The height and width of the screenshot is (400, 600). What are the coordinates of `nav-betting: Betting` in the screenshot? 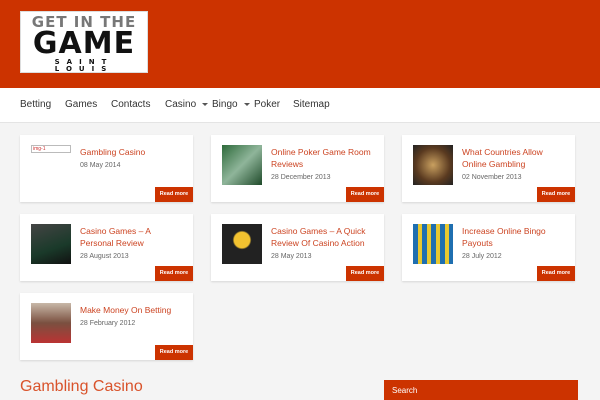 It's located at (35, 104).